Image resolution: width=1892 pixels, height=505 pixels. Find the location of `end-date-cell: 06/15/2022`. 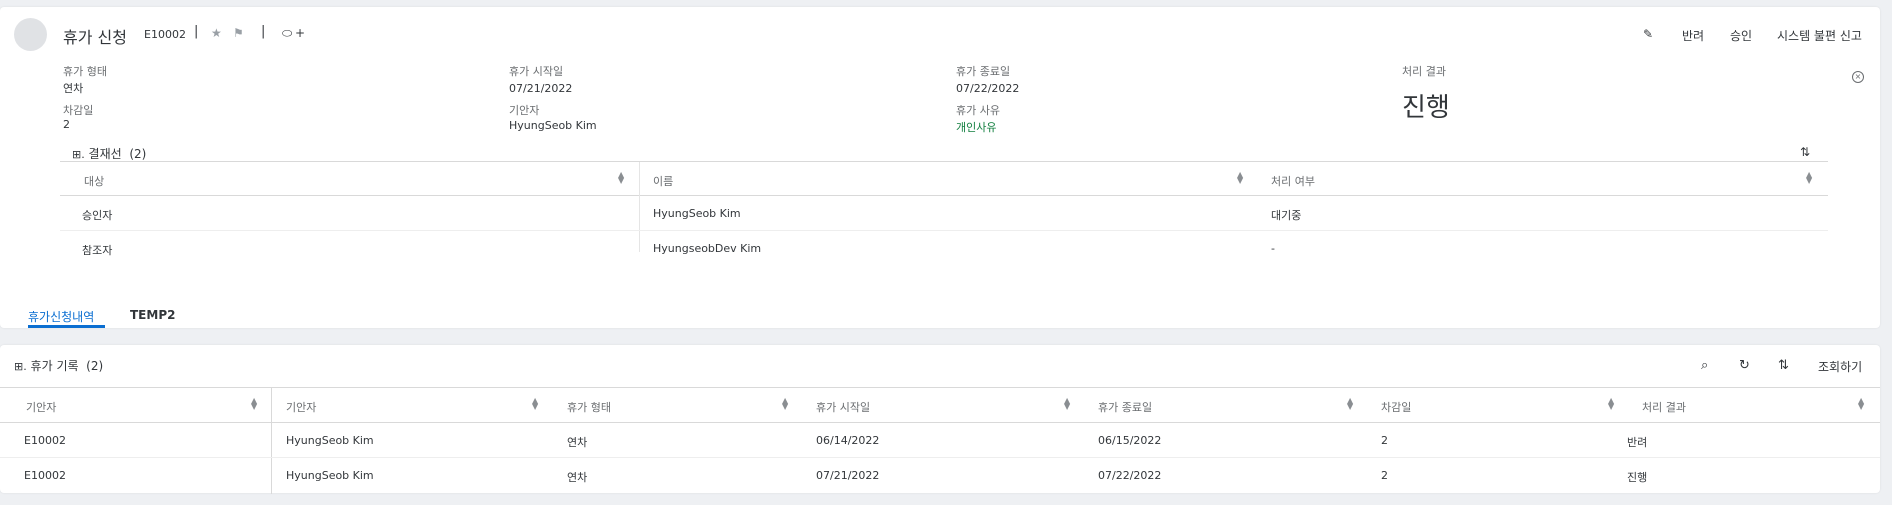

end-date-cell: 06/15/2022 is located at coordinates (1130, 440).